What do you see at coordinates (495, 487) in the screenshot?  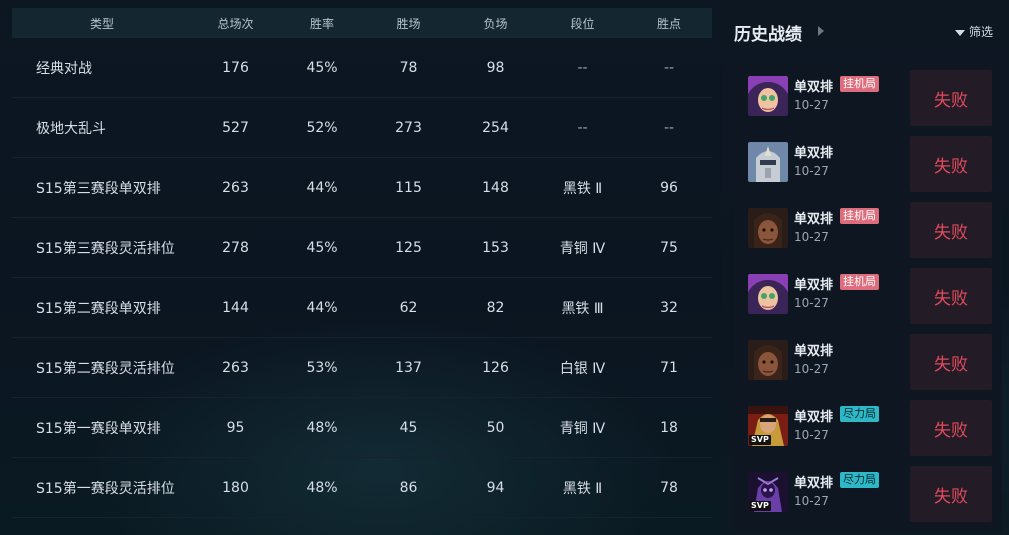 I see `cell-losses: 94` at bounding box center [495, 487].